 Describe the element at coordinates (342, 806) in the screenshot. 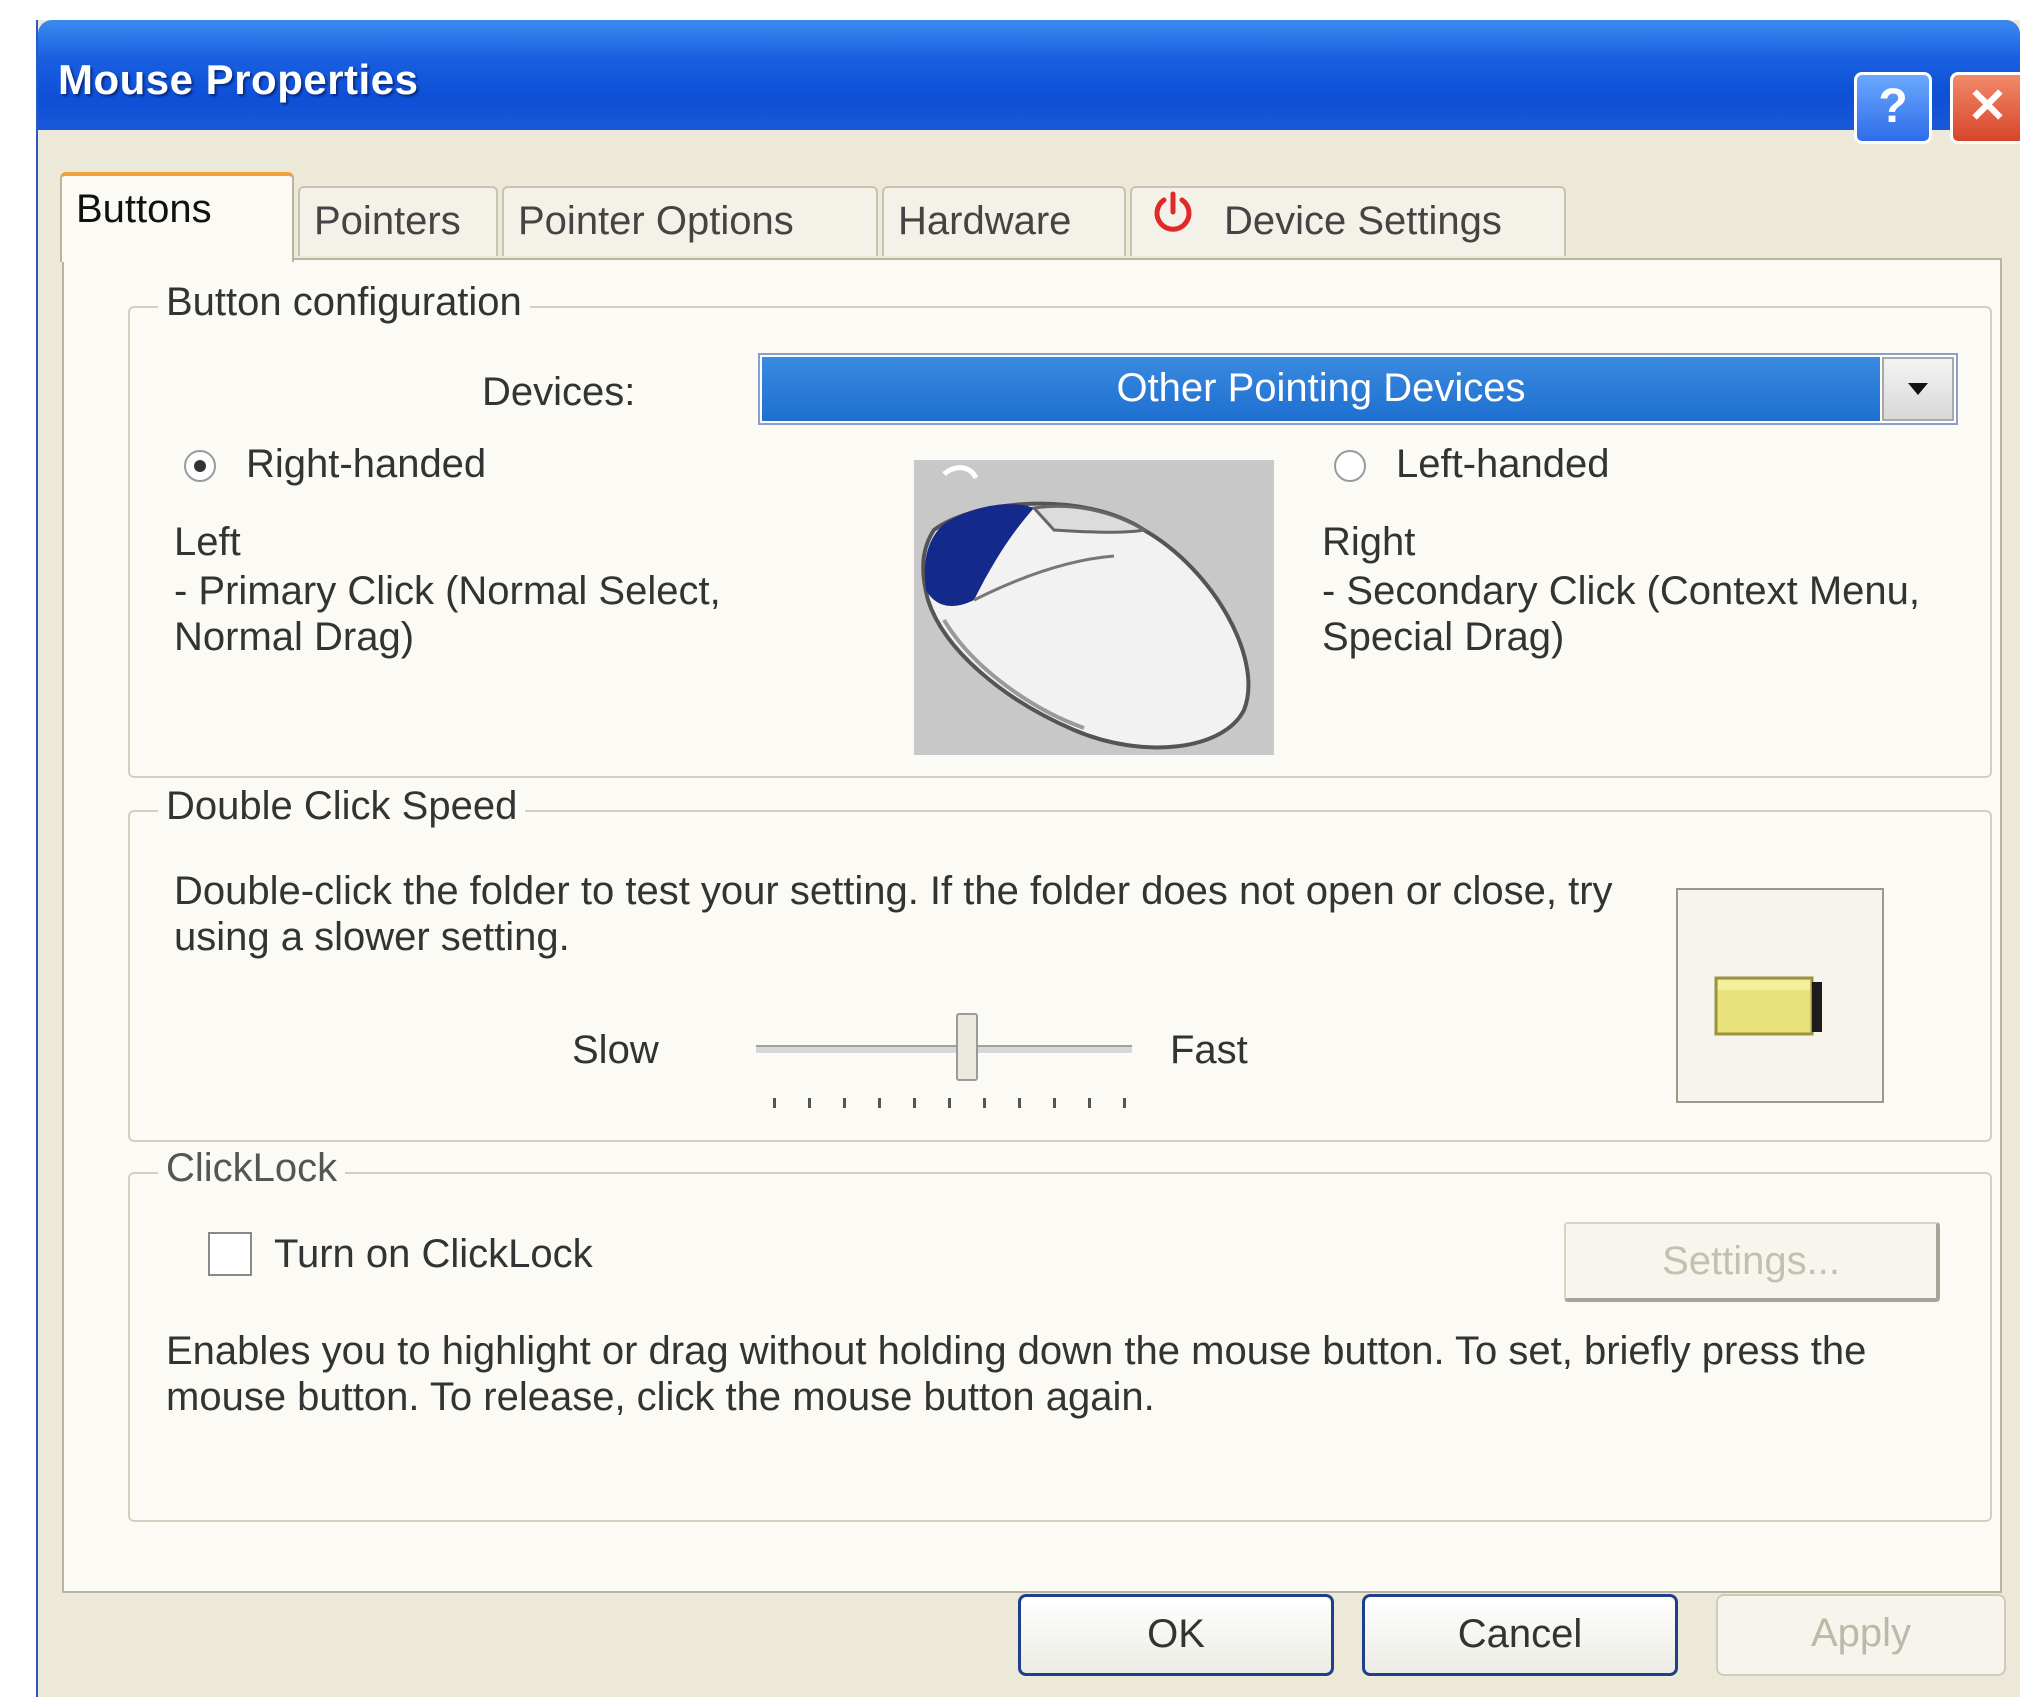

I see `double-click-speed-label: Double Click Speed` at that location.